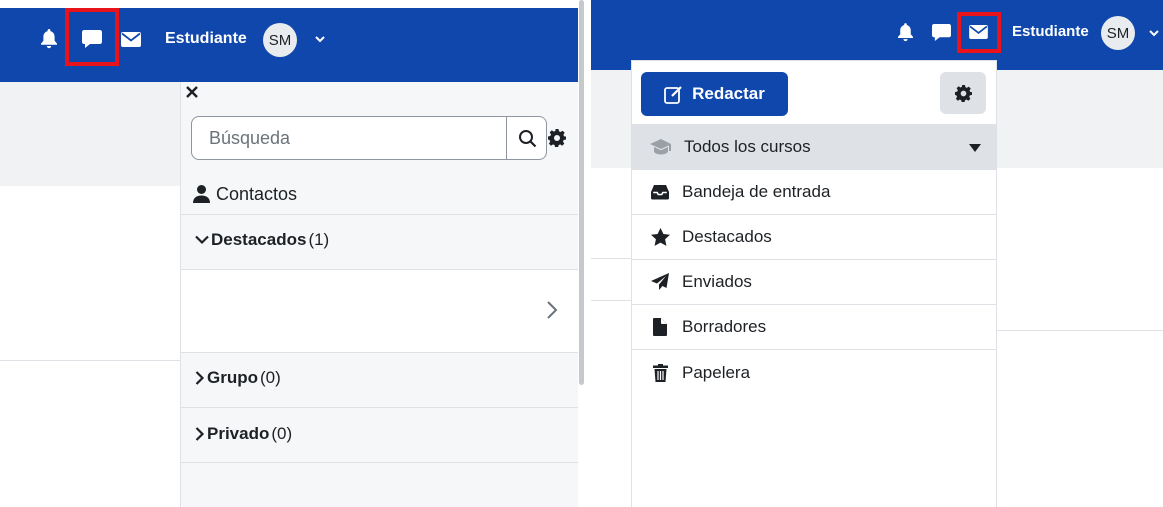 This screenshot has height=507, width=1163. I want to click on section-privado: Privado (0), so click(243, 434).